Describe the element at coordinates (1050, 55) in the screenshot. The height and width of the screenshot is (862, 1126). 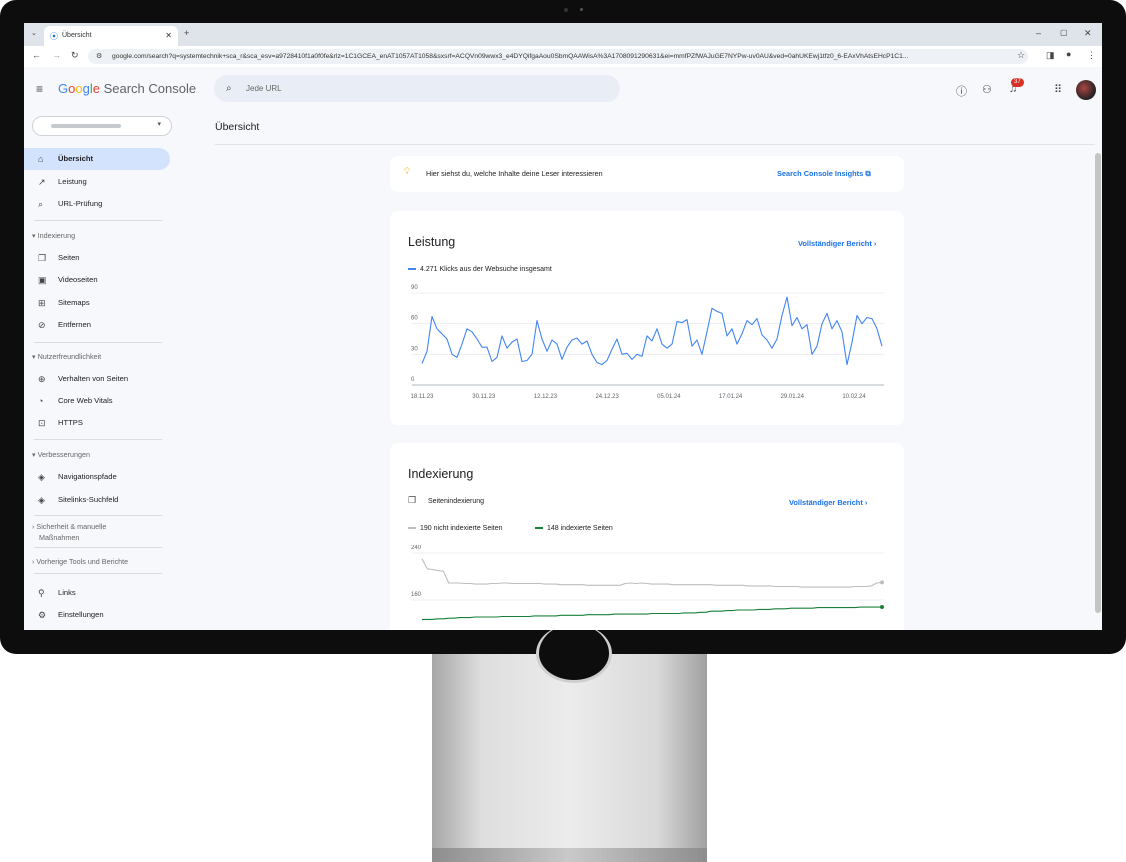
I see `side-panel-icon: ◨` at that location.